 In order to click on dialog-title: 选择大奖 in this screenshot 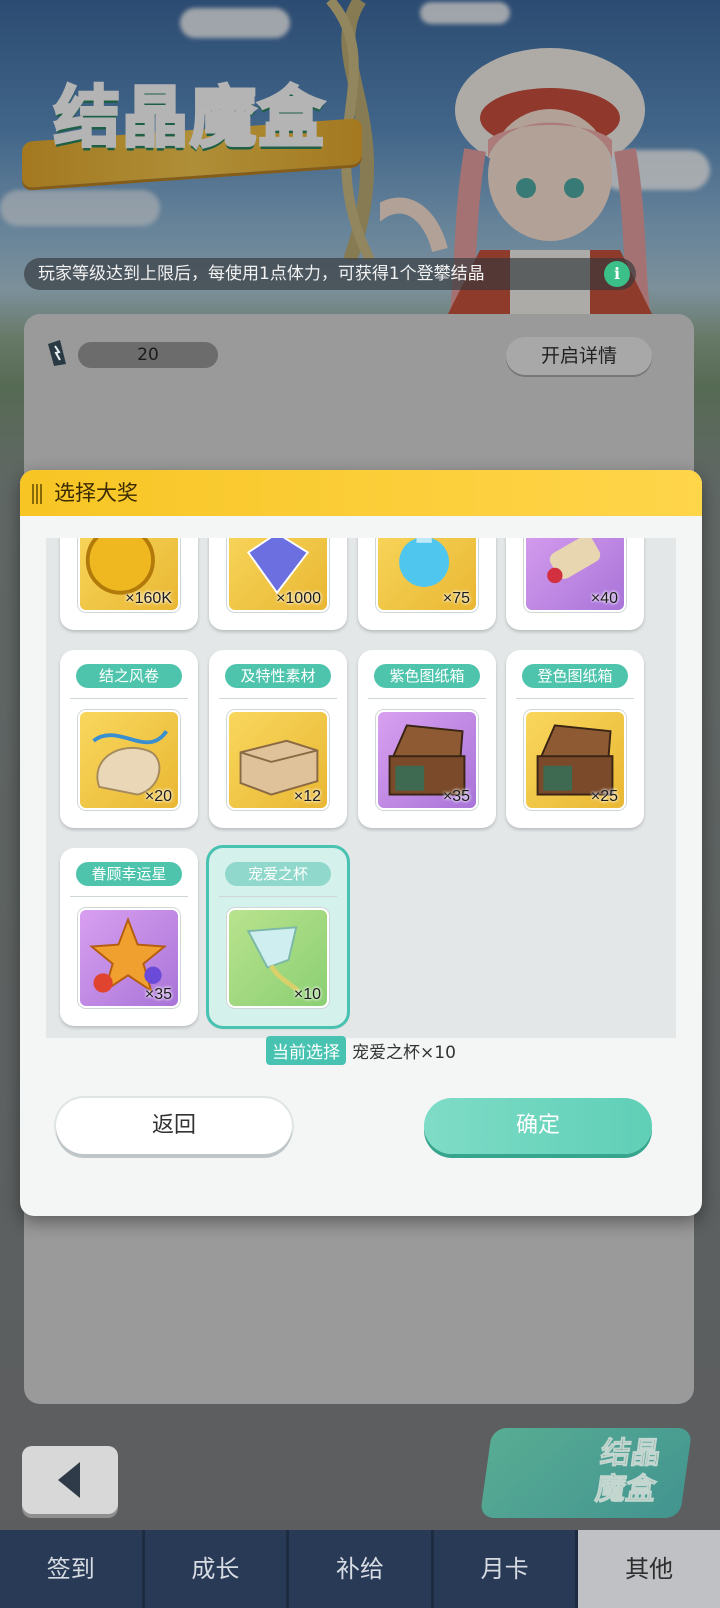, I will do `click(96, 493)`.